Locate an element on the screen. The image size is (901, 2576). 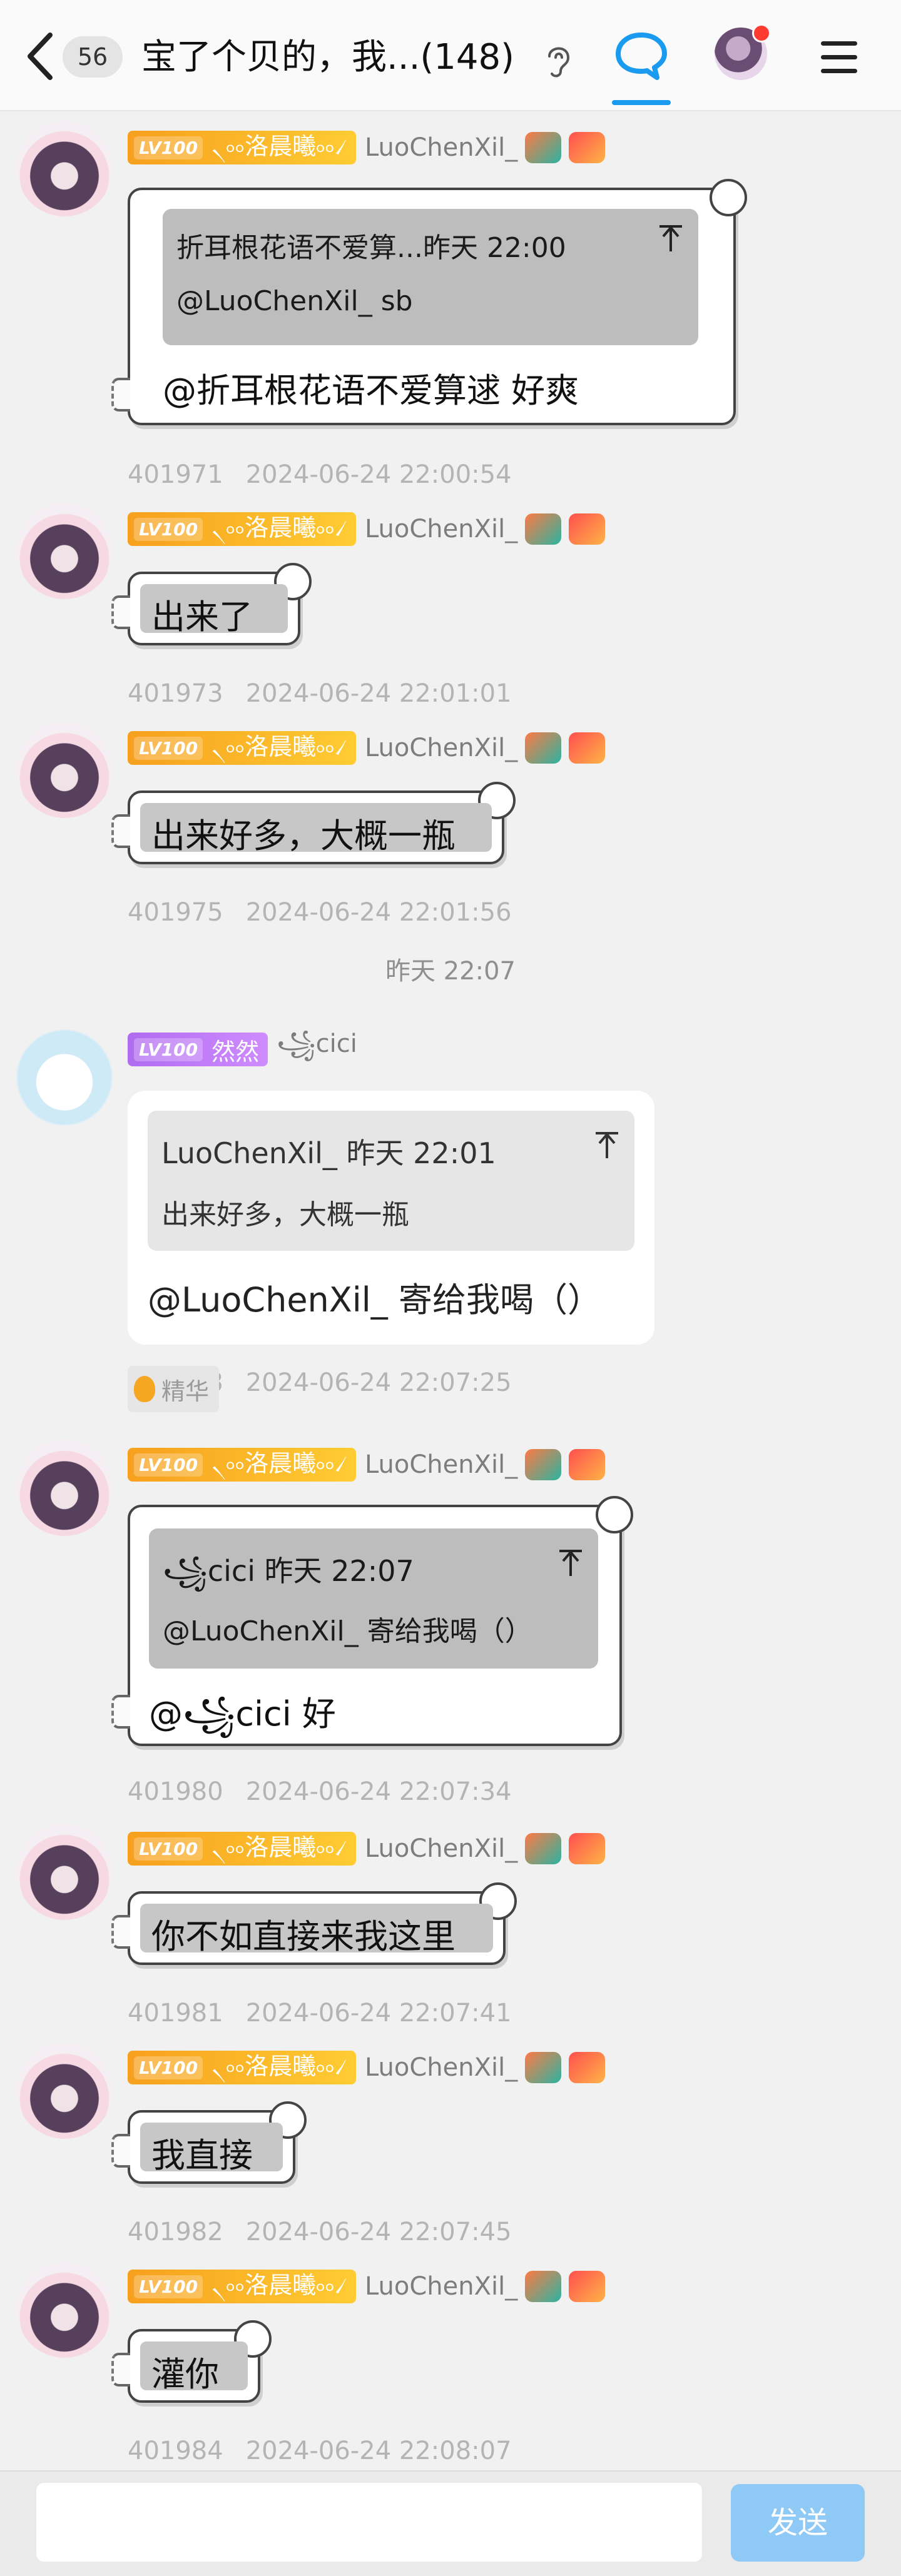
active-tab-indicator is located at coordinates (641, 103).